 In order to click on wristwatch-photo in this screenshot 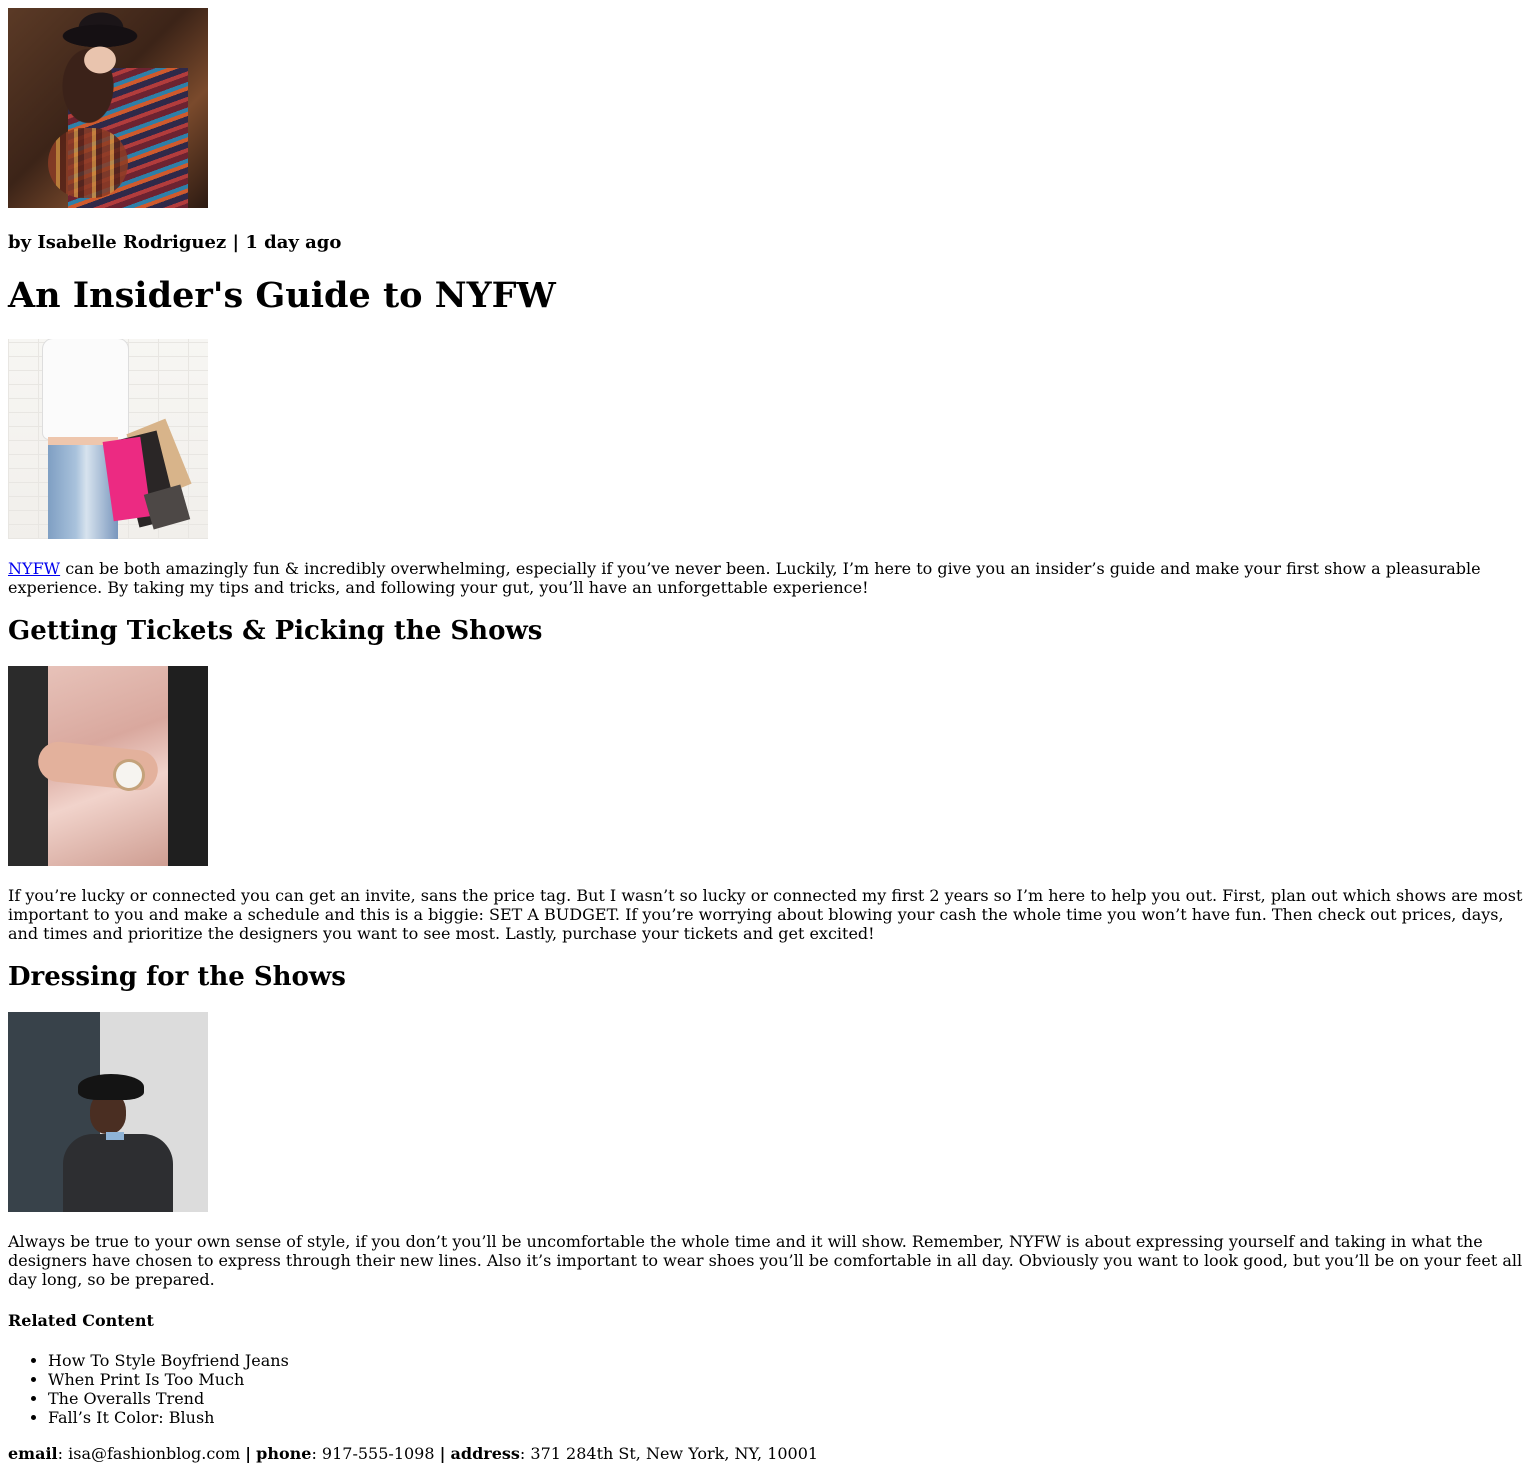, I will do `click(108, 766)`.